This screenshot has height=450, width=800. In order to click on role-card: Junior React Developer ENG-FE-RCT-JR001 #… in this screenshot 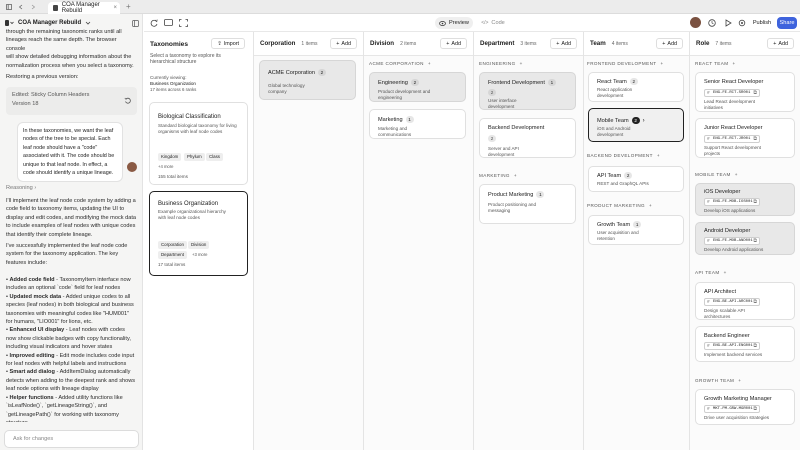, I will do `click(745, 138)`.